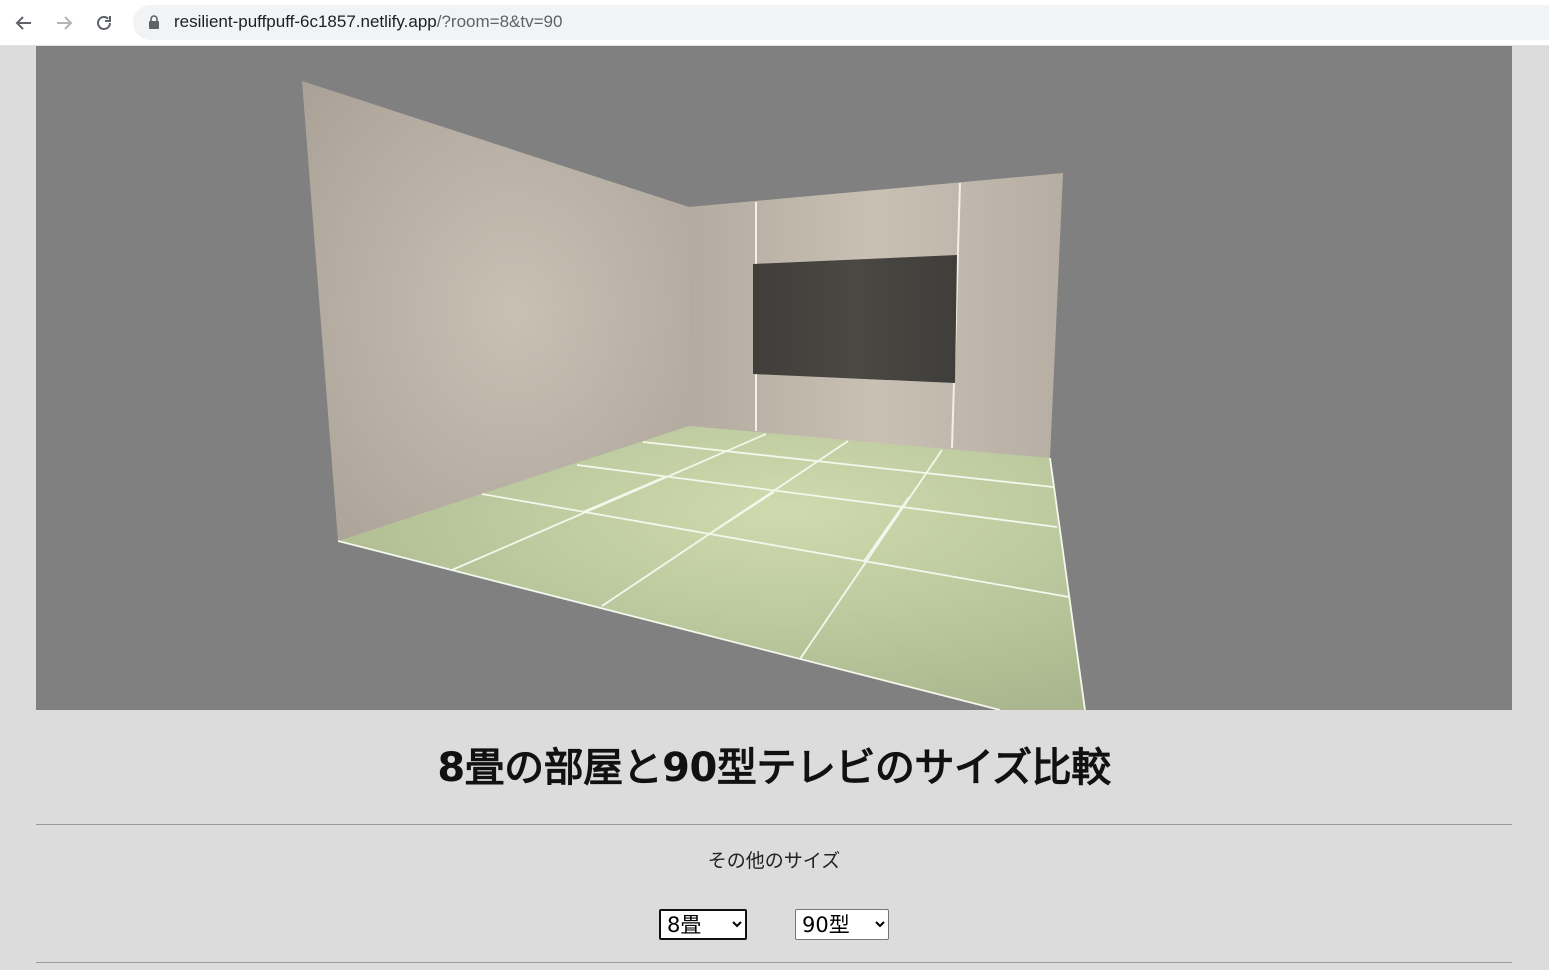 The image size is (1549, 970). What do you see at coordinates (855, 319) in the screenshot?
I see `tv-screen` at bounding box center [855, 319].